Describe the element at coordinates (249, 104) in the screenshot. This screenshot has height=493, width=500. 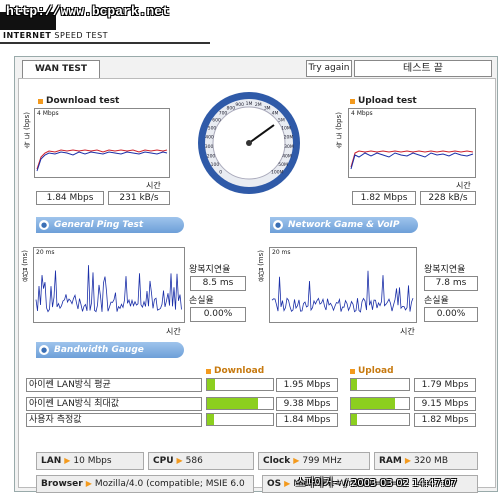
I see `gauge-tick-label: 1M` at that location.